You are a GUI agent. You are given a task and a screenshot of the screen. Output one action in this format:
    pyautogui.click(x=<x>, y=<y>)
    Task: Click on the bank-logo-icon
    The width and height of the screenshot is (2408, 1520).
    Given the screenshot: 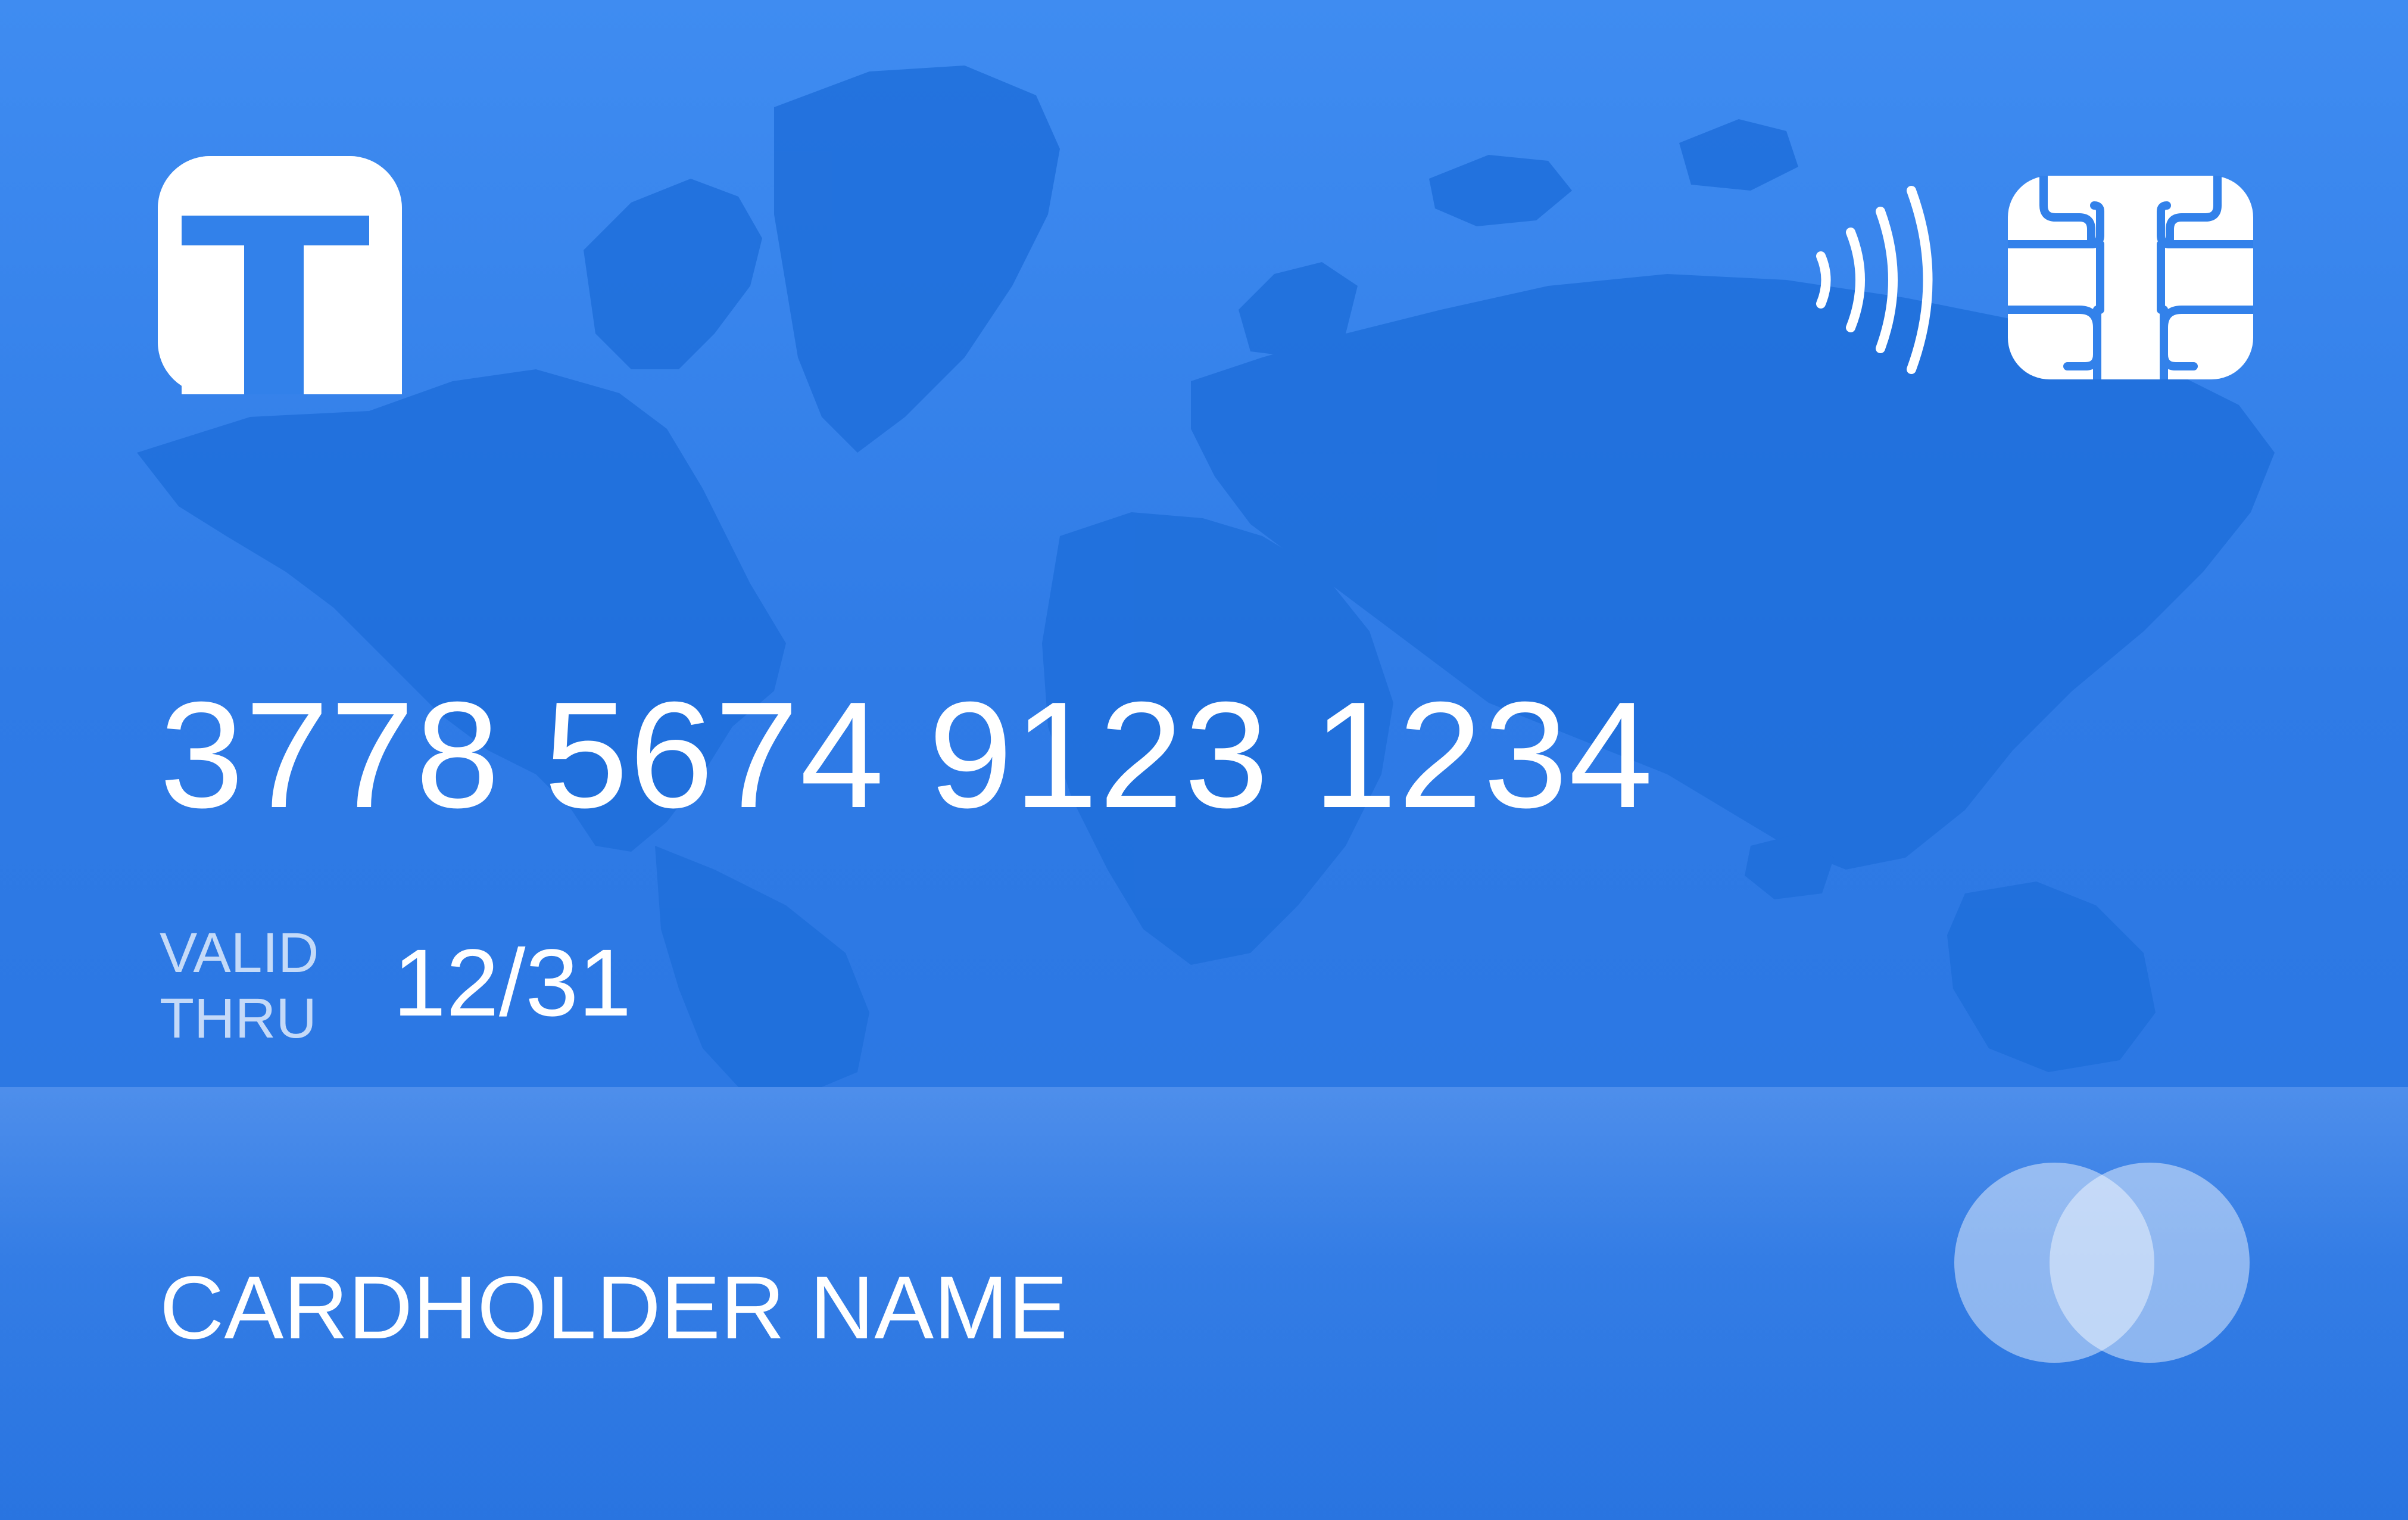 What is the action you would take?
    pyautogui.click(x=280, y=275)
    